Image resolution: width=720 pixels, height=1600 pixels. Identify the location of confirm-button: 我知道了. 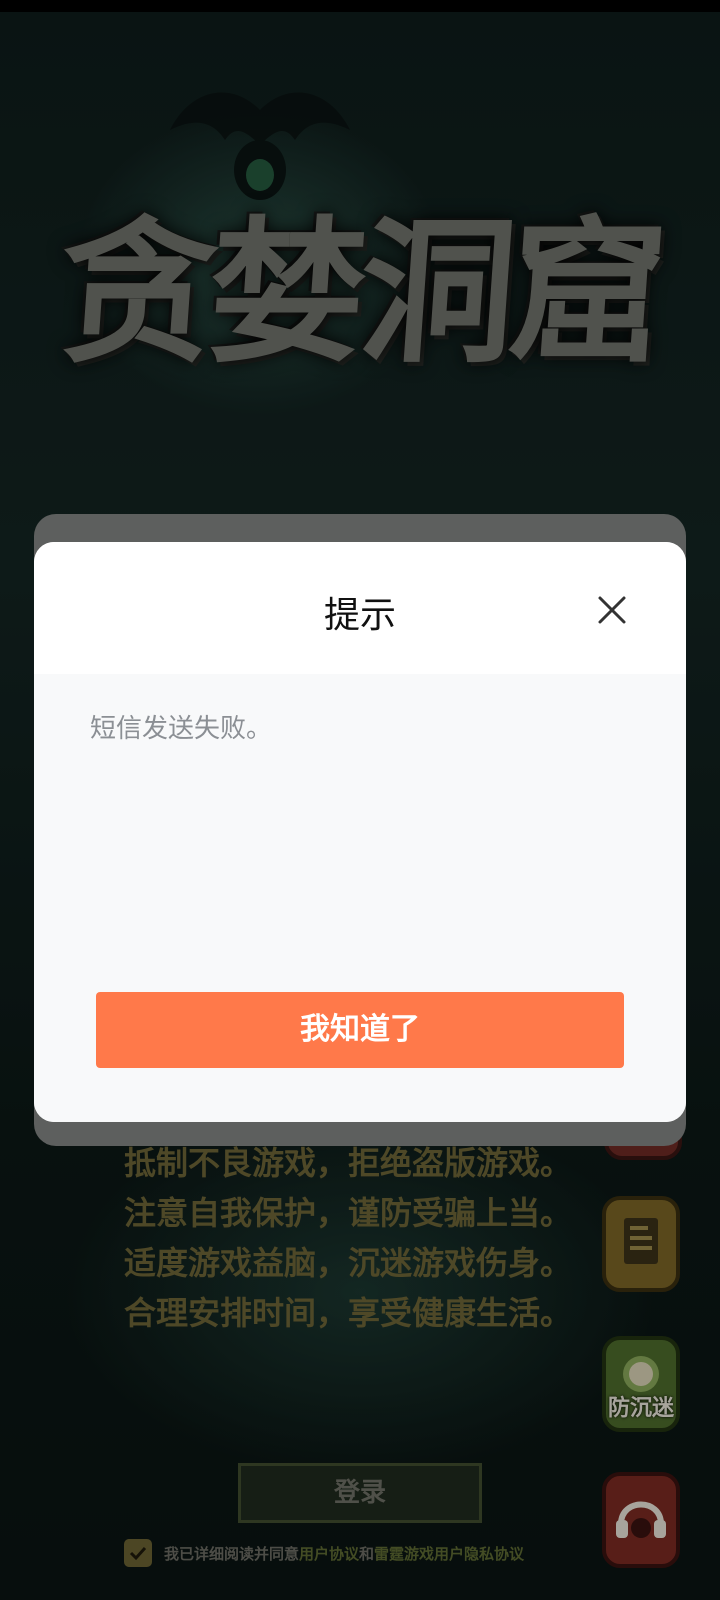
(360, 1030).